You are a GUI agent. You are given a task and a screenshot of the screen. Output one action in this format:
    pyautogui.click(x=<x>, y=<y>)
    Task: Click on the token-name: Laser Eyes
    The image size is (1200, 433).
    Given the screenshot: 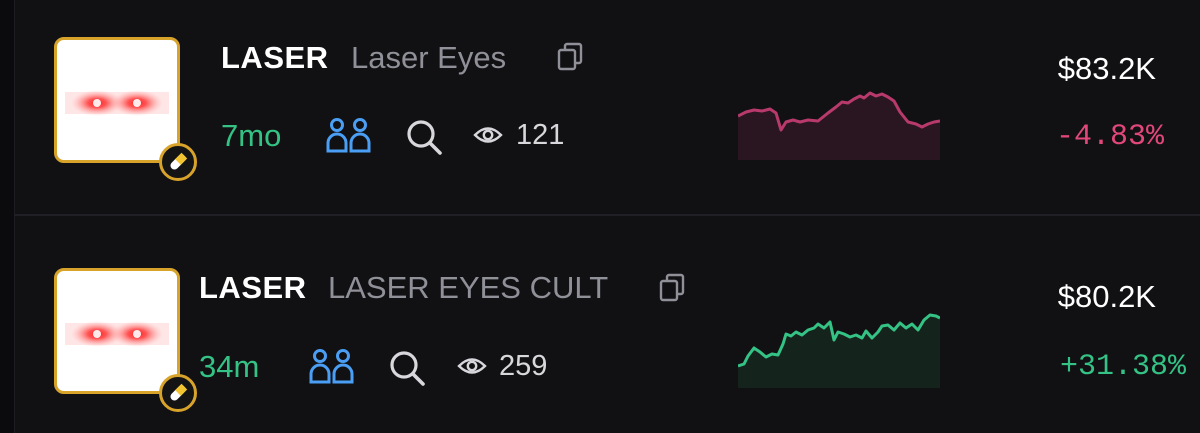 What is the action you would take?
    pyautogui.click(x=429, y=57)
    